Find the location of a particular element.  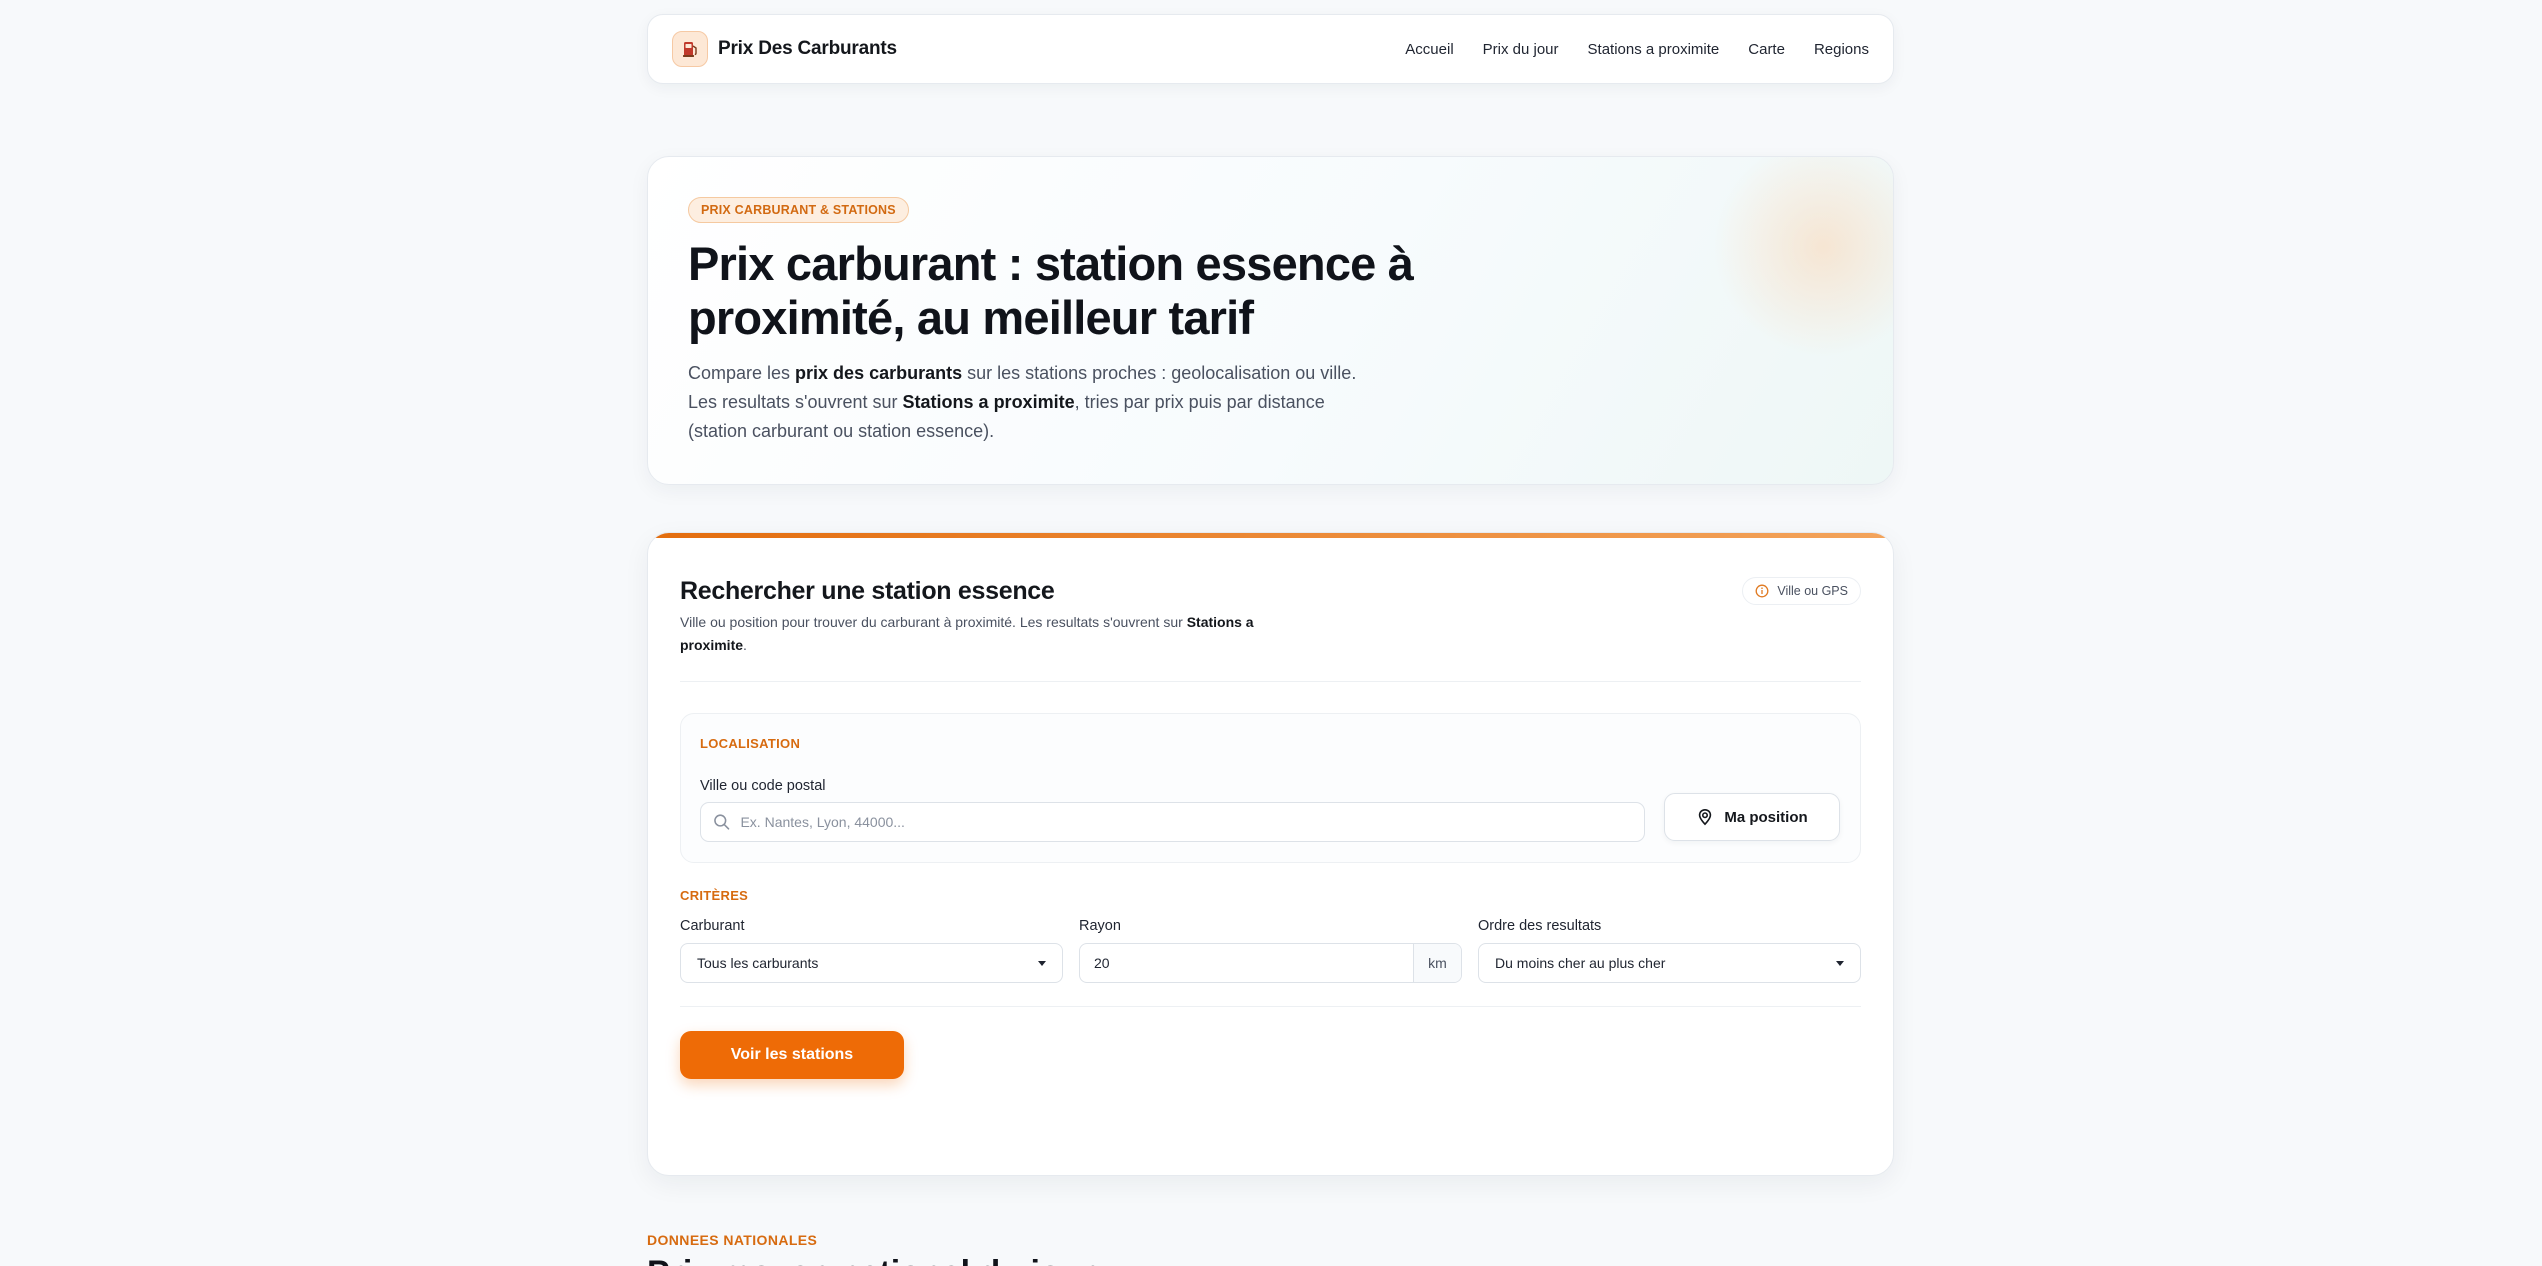

order-label: Ordre des resultats is located at coordinates (1540, 926).